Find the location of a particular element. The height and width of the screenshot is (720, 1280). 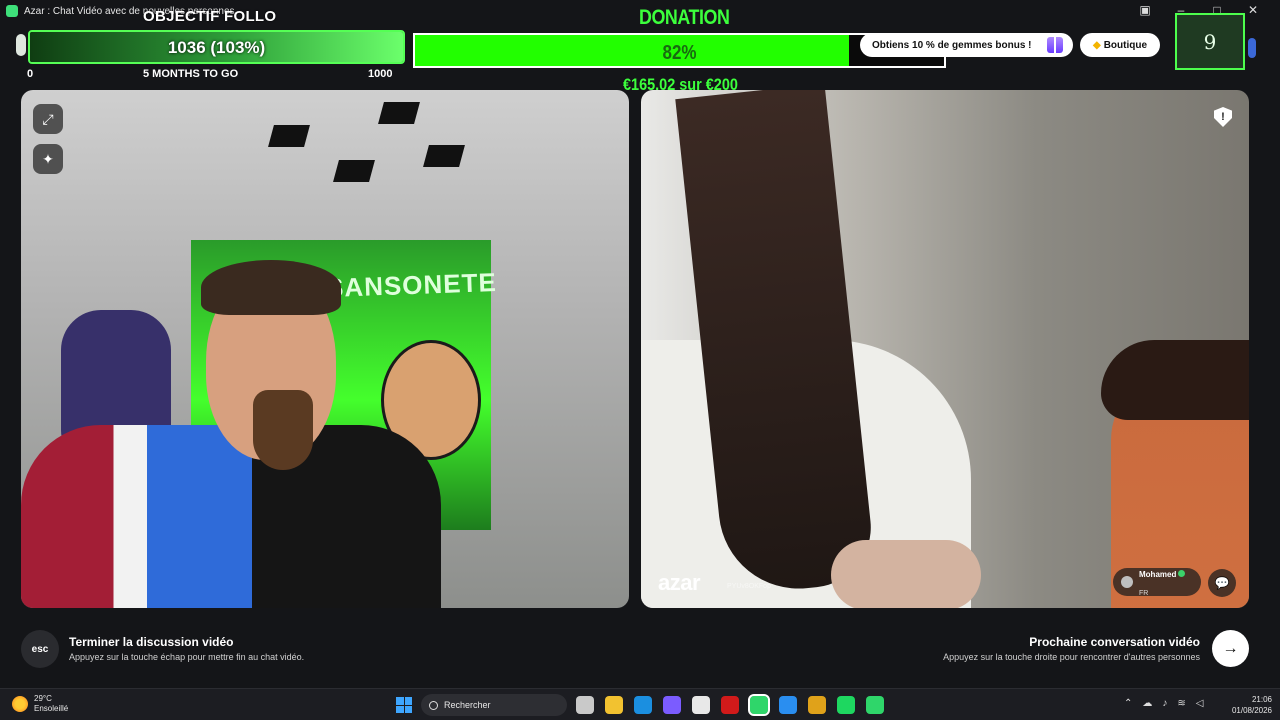

taskbar-apps is located at coordinates (730, 705).